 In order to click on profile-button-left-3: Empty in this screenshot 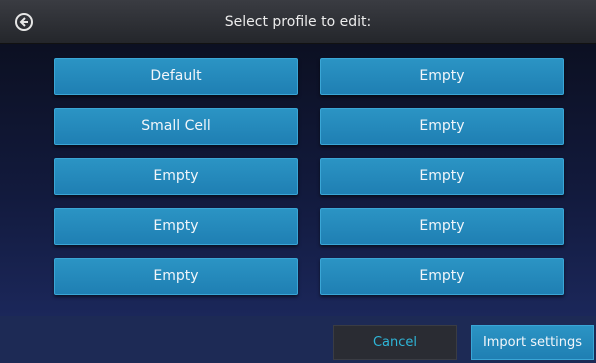, I will do `click(176, 176)`.